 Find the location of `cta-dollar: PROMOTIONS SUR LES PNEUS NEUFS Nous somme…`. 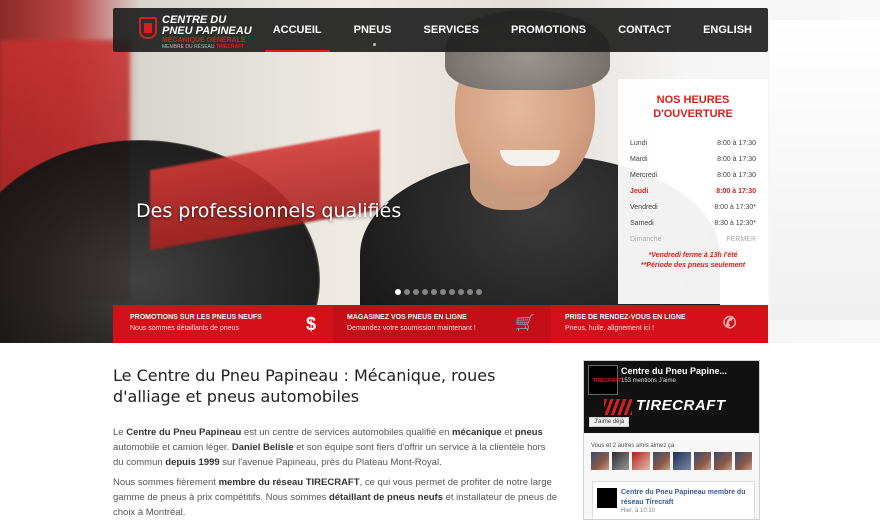

cta-dollar: PROMOTIONS SUR LES PNEUS NEUFS Nous somme… is located at coordinates (223, 324).